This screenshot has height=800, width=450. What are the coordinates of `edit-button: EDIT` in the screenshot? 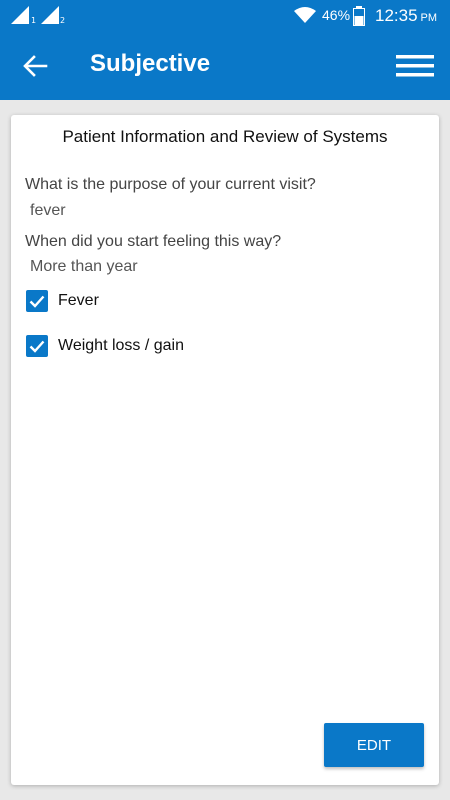 It's located at (374, 745).